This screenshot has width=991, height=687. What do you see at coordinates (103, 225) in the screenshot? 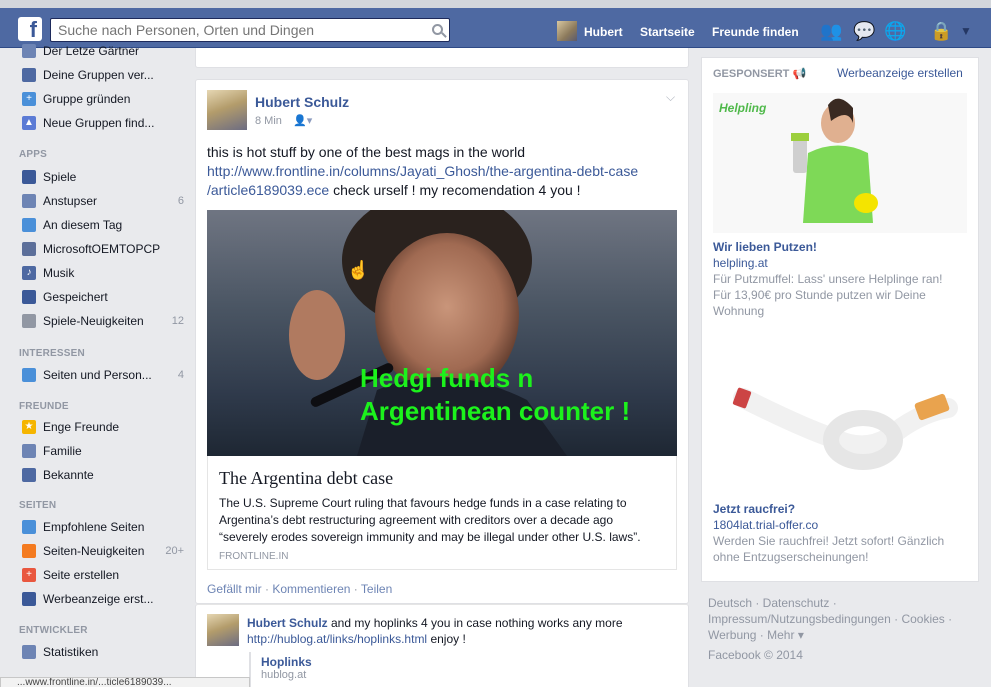
I see `sidebar-item-on-this-day: An diesem Tag` at bounding box center [103, 225].